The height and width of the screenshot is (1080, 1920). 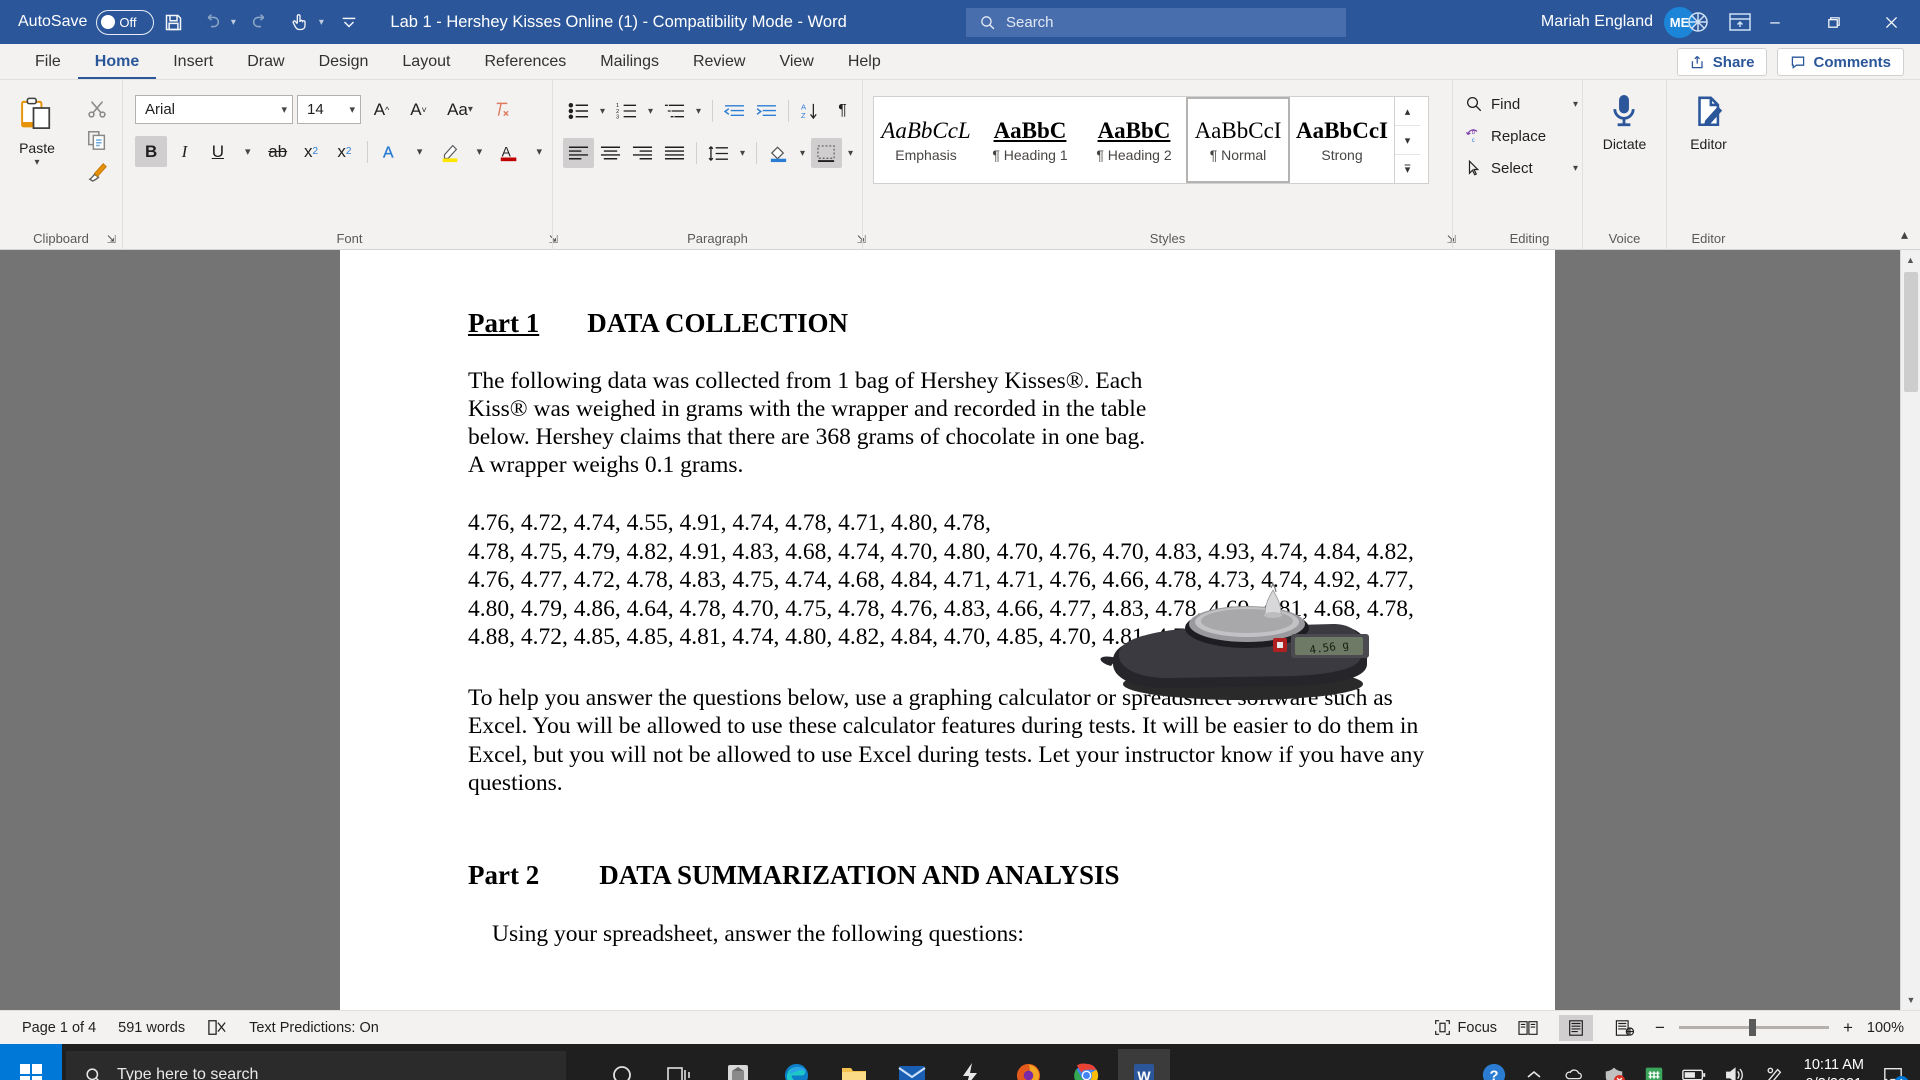 What do you see at coordinates (810, 111) in the screenshot?
I see `sort-button: A Z` at bounding box center [810, 111].